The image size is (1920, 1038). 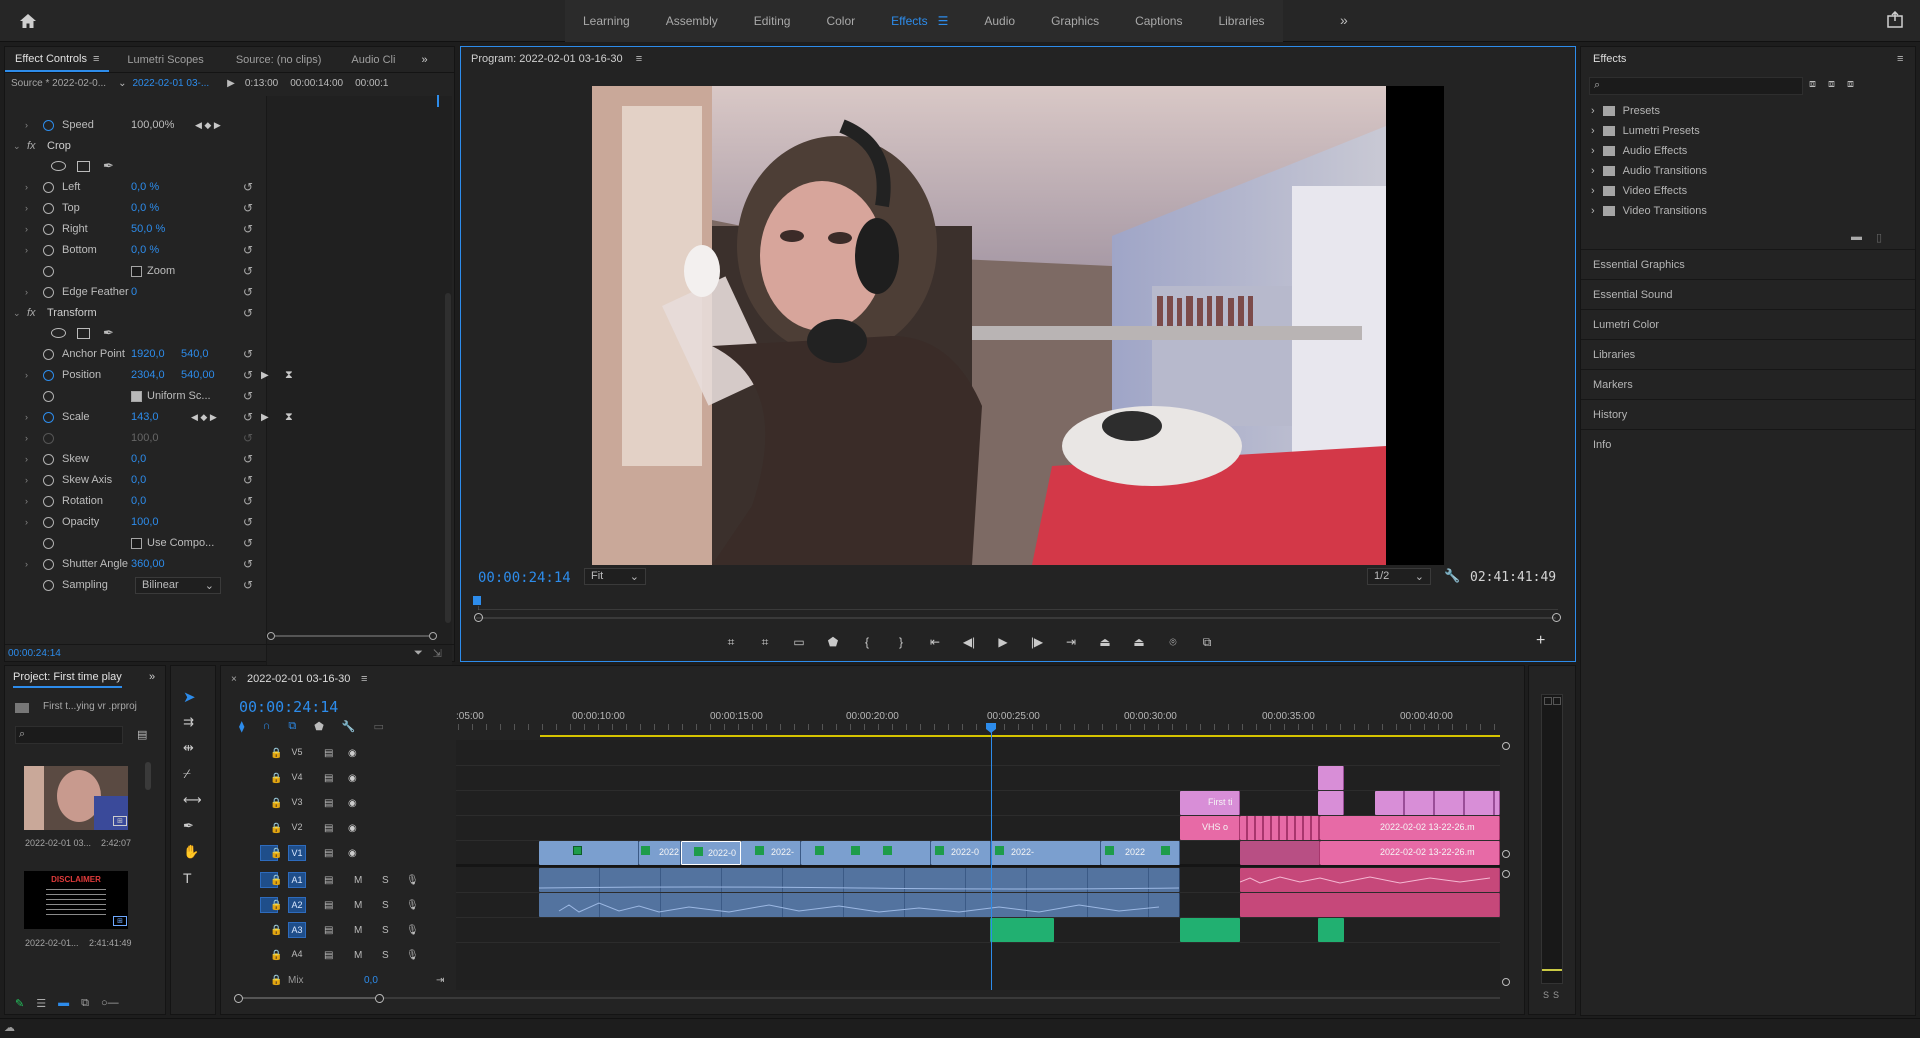 What do you see at coordinates (991, 856) in the screenshot?
I see `timeline-playhead` at bounding box center [991, 856].